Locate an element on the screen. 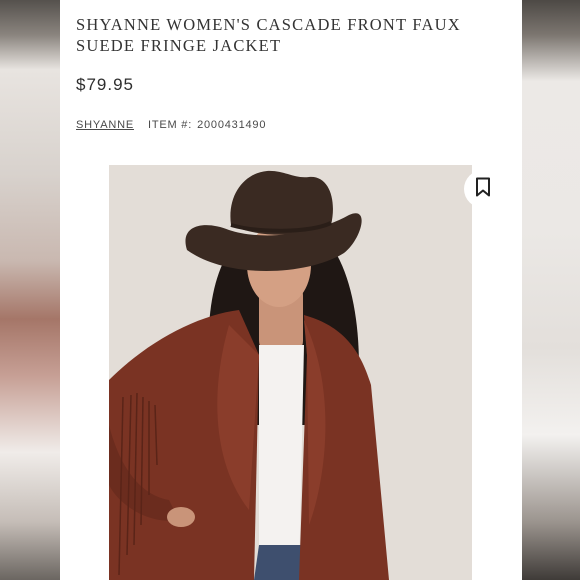 The height and width of the screenshot is (580, 580). bookmark-button is located at coordinates (483, 189).